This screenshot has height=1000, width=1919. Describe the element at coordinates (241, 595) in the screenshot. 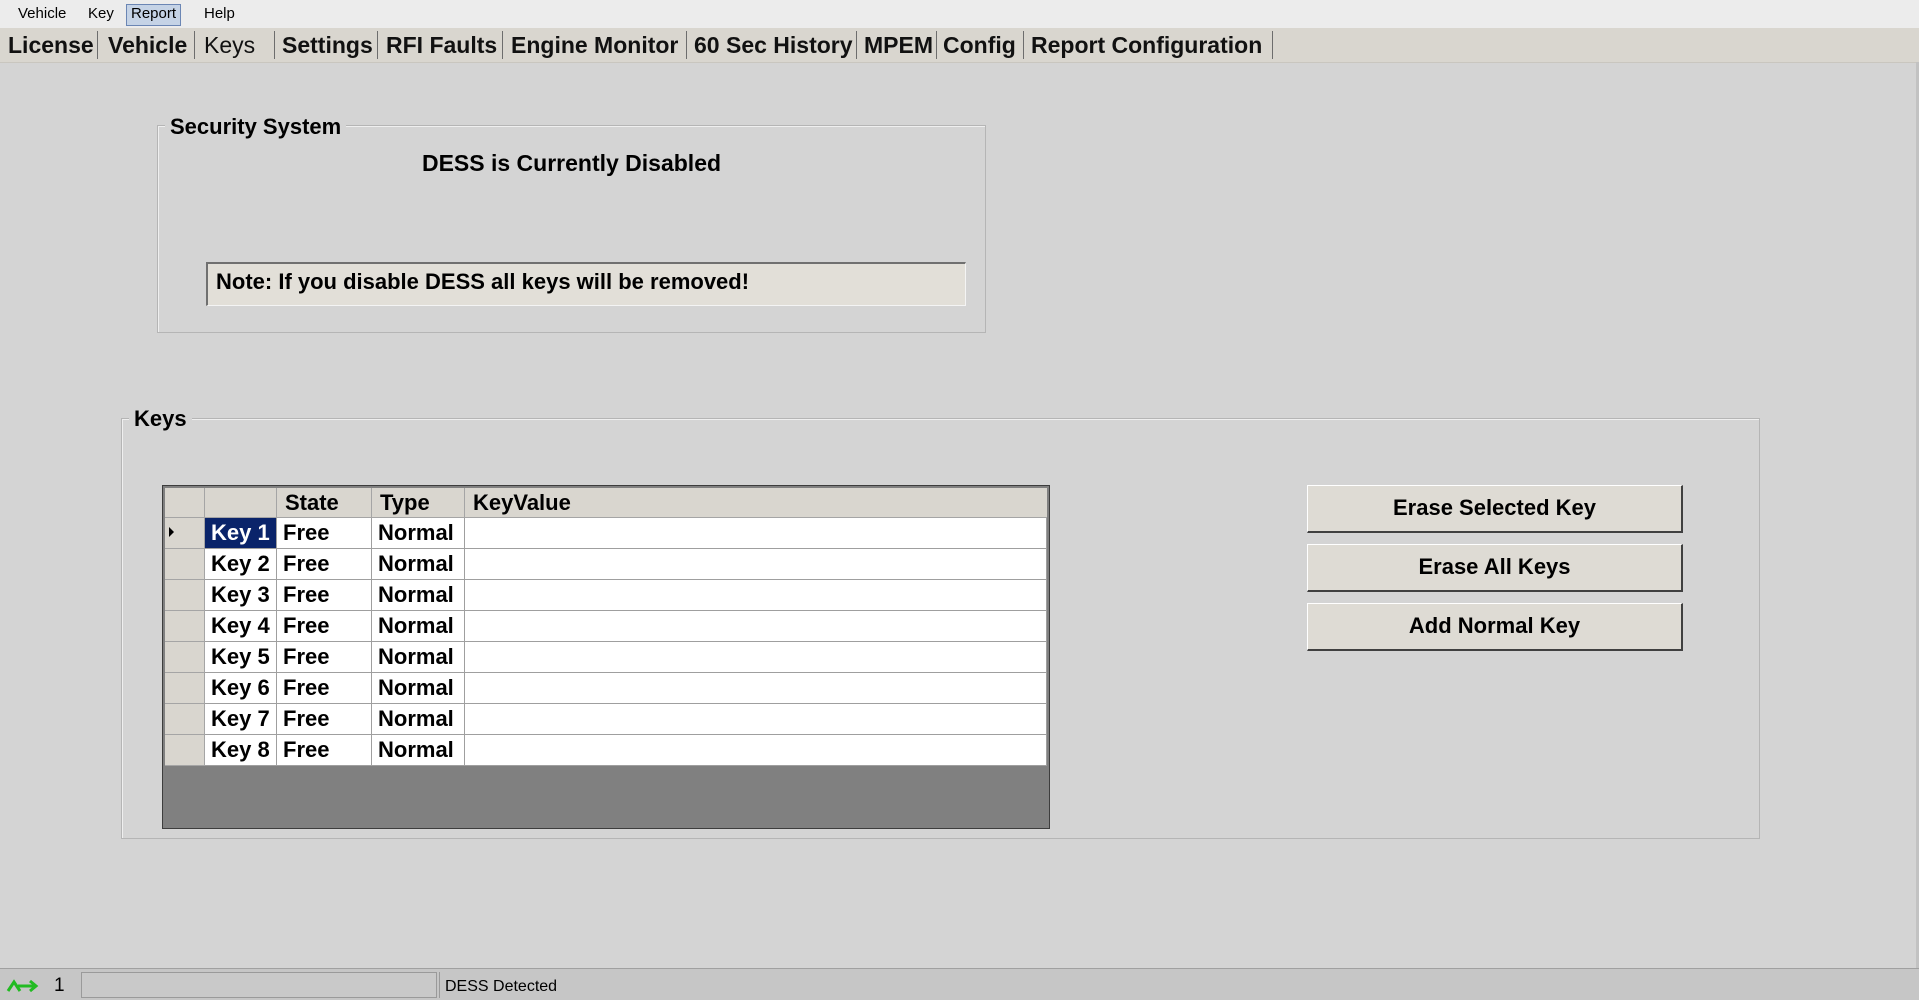

I see `key-name-cell: Key 3` at that location.